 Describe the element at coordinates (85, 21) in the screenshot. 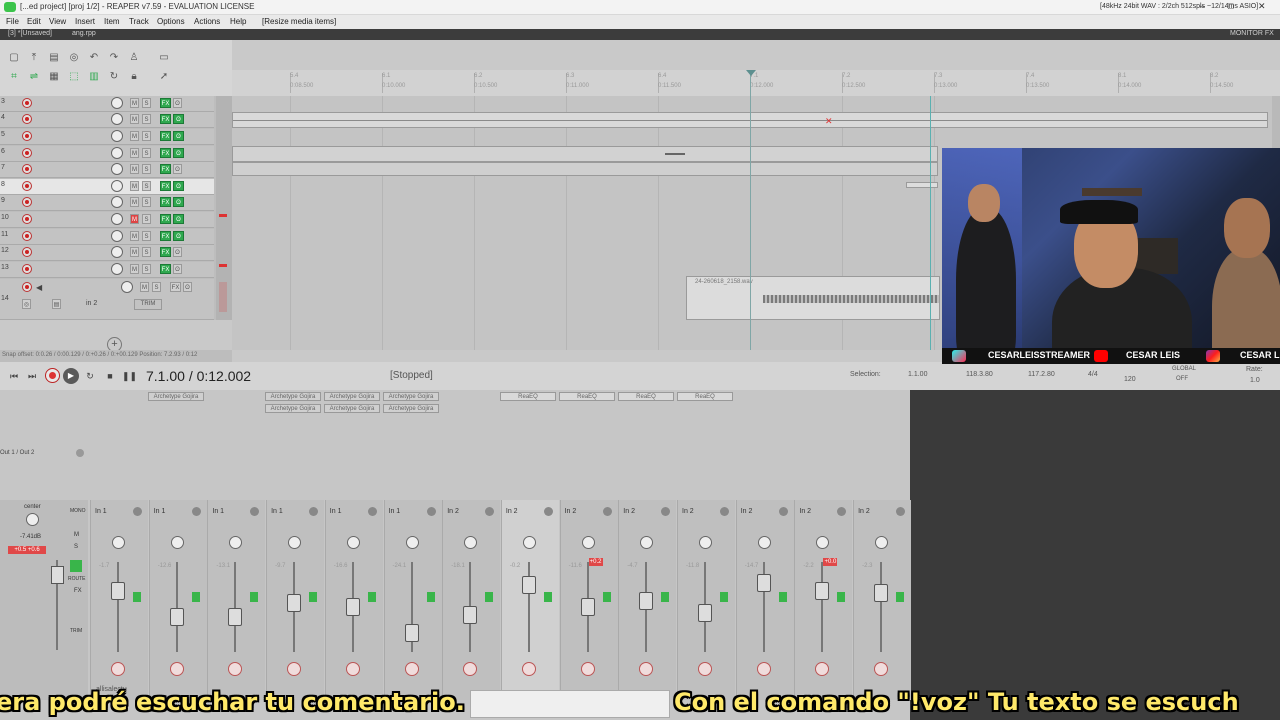

I see `menu-insert: Insert` at that location.